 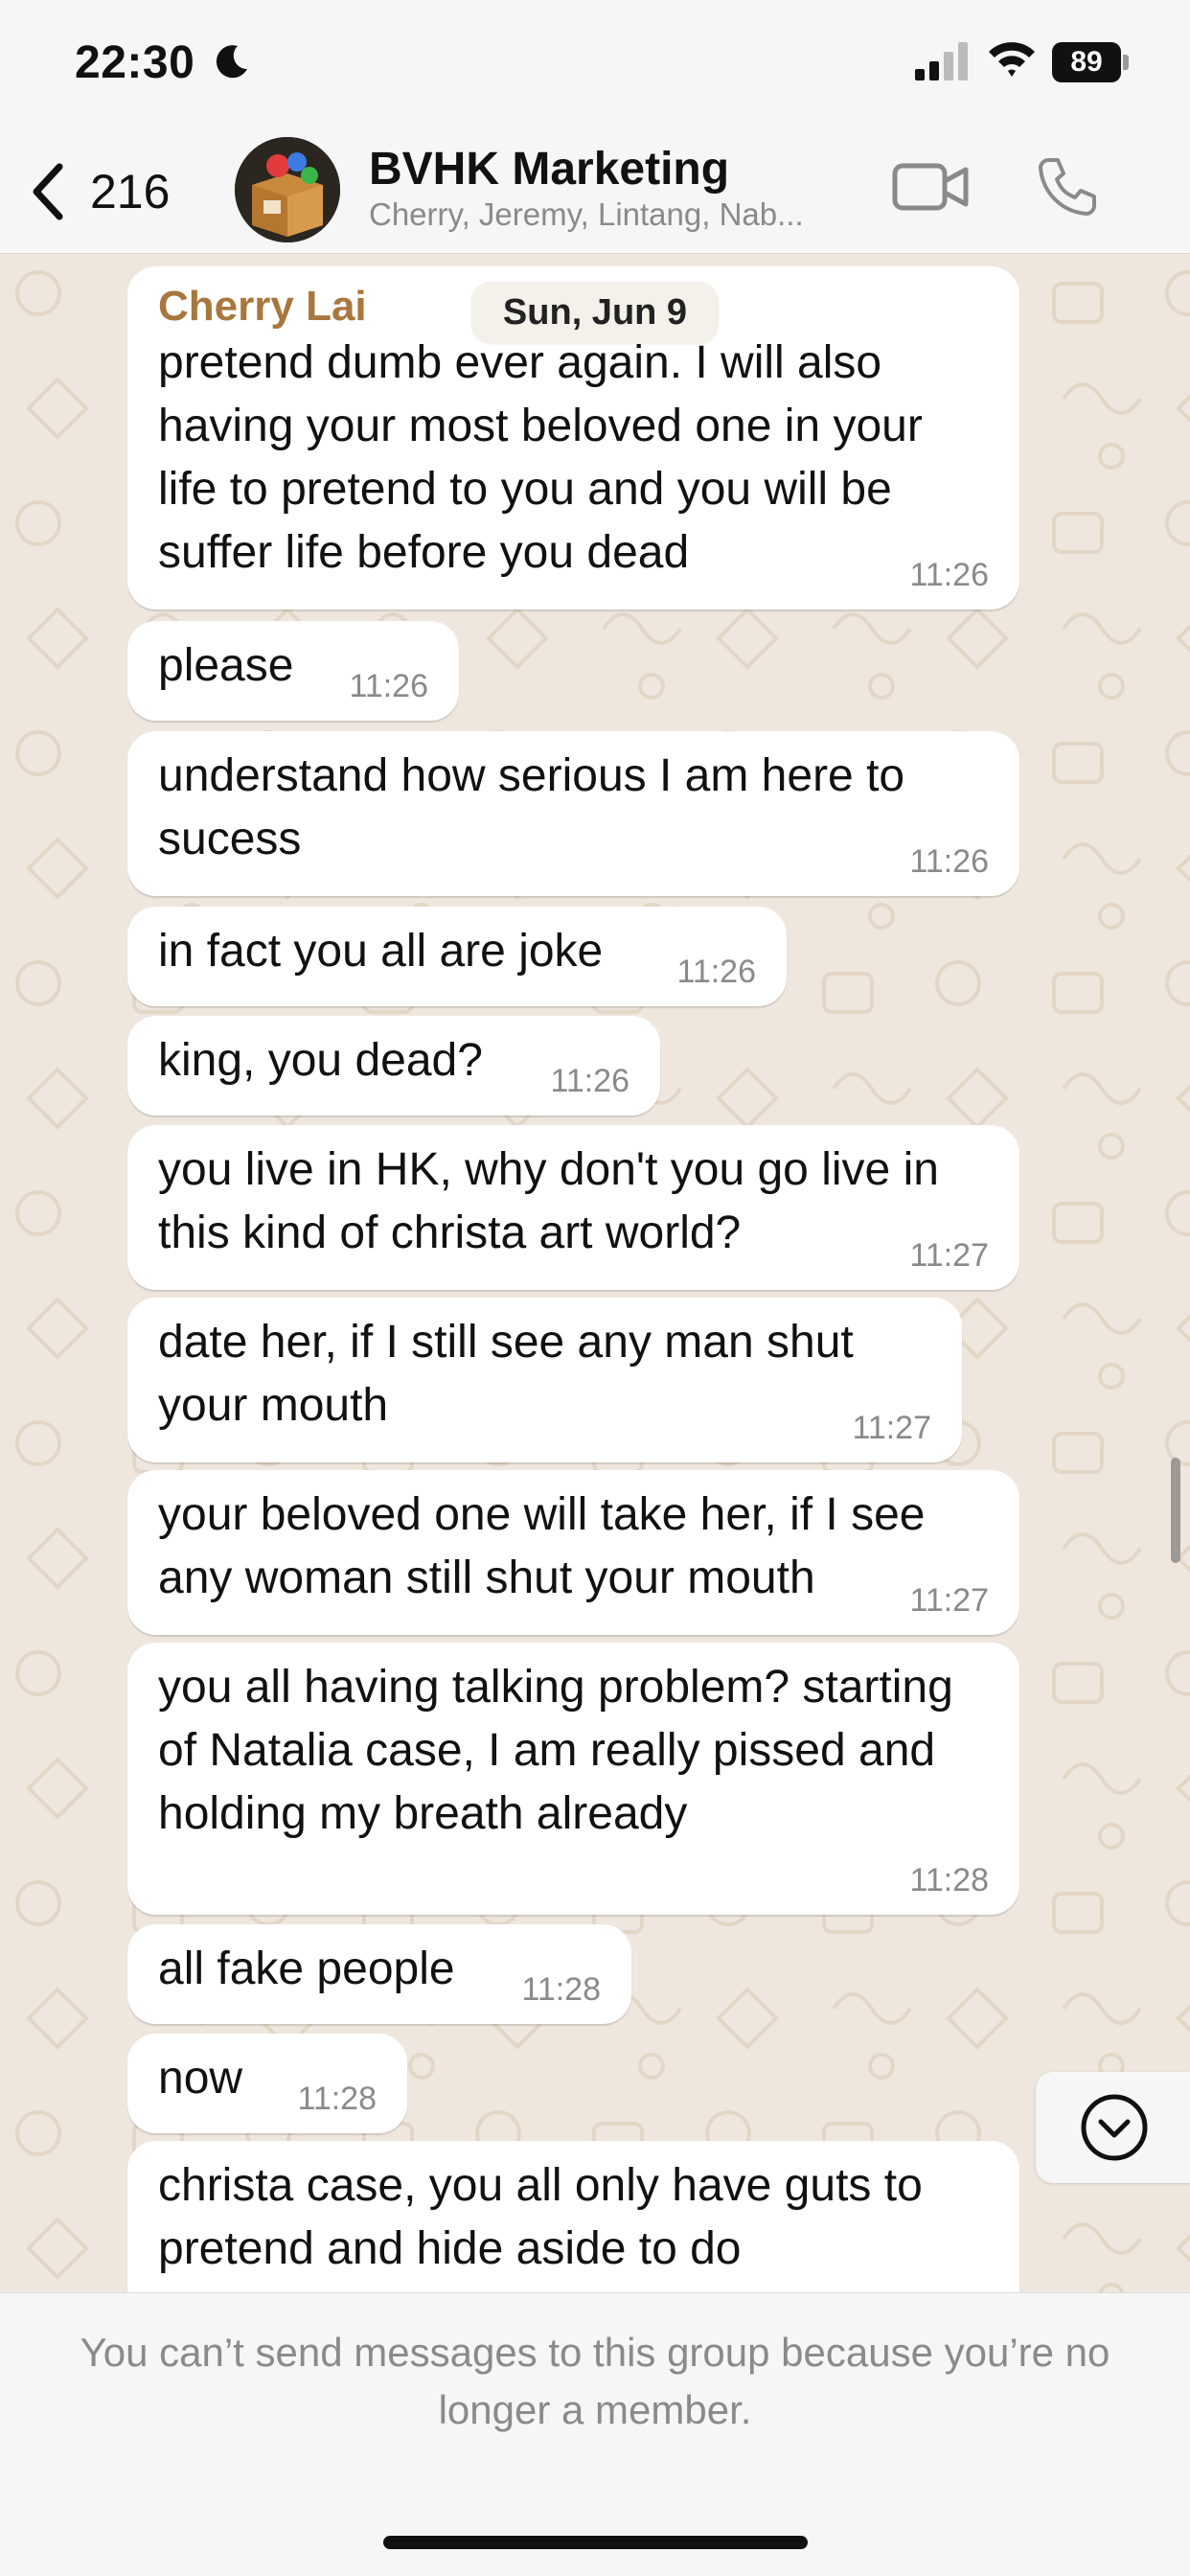 I want to click on signal-icon, so click(x=942, y=61).